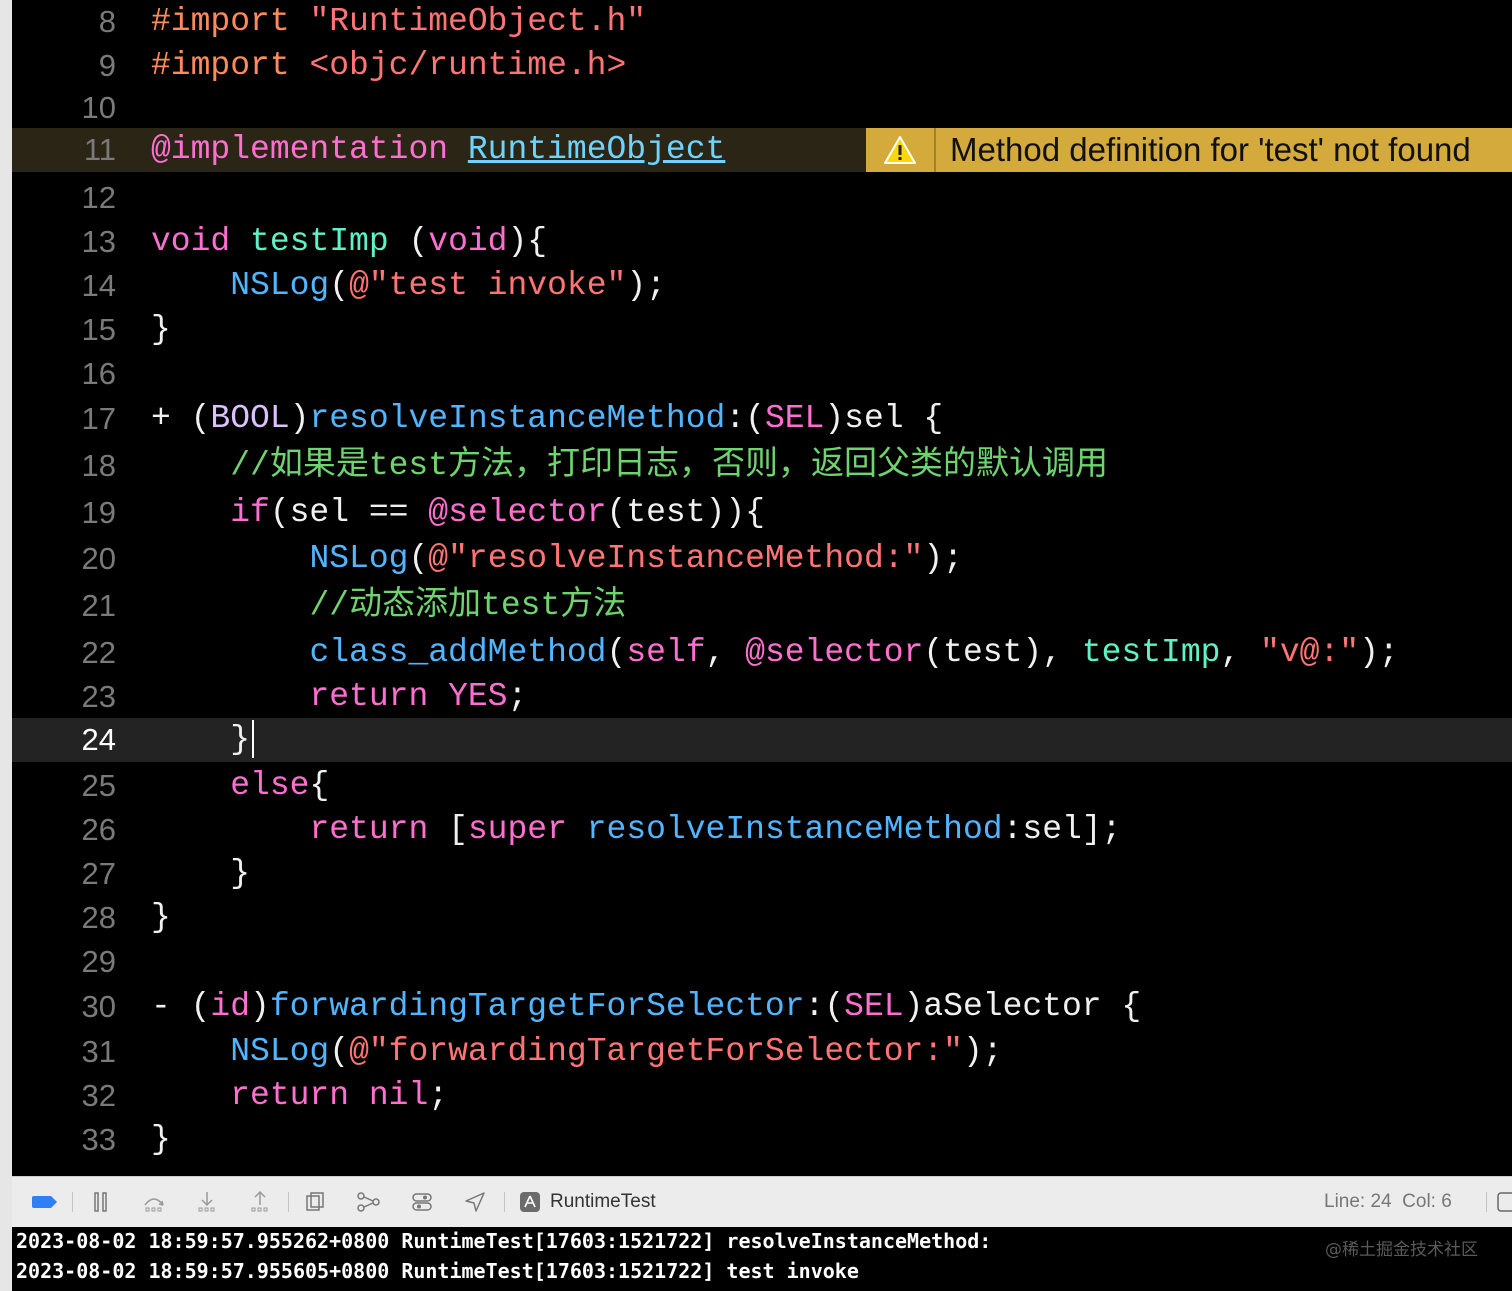  Describe the element at coordinates (230, 65) in the screenshot. I see `code-token: #import` at that location.